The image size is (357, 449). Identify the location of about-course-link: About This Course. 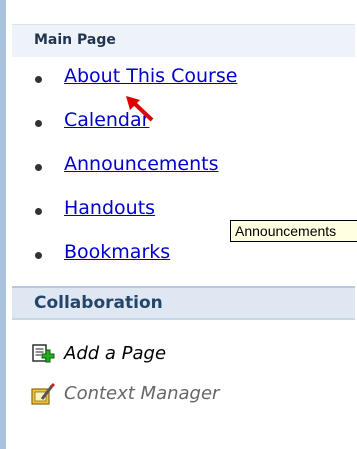
(150, 76).